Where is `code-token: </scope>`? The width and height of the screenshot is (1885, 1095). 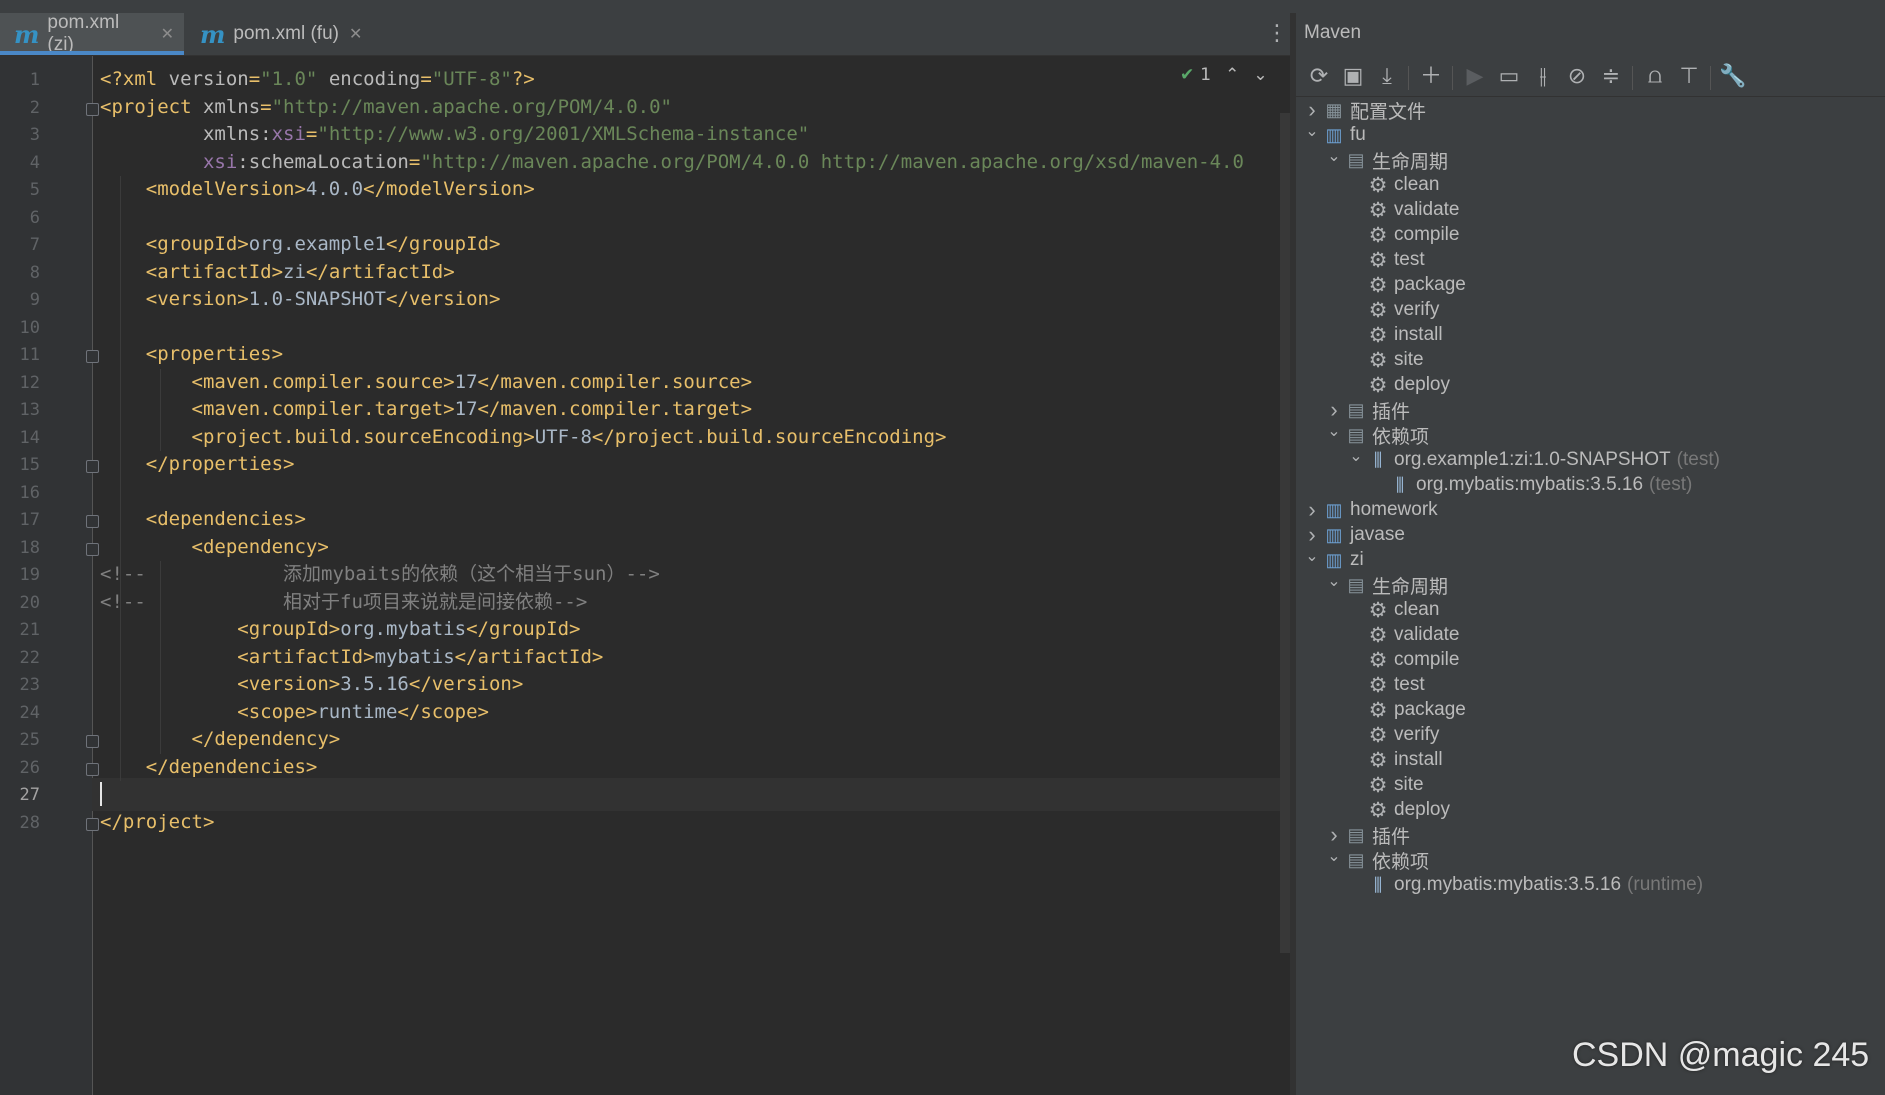
code-token: </scope> is located at coordinates (443, 711).